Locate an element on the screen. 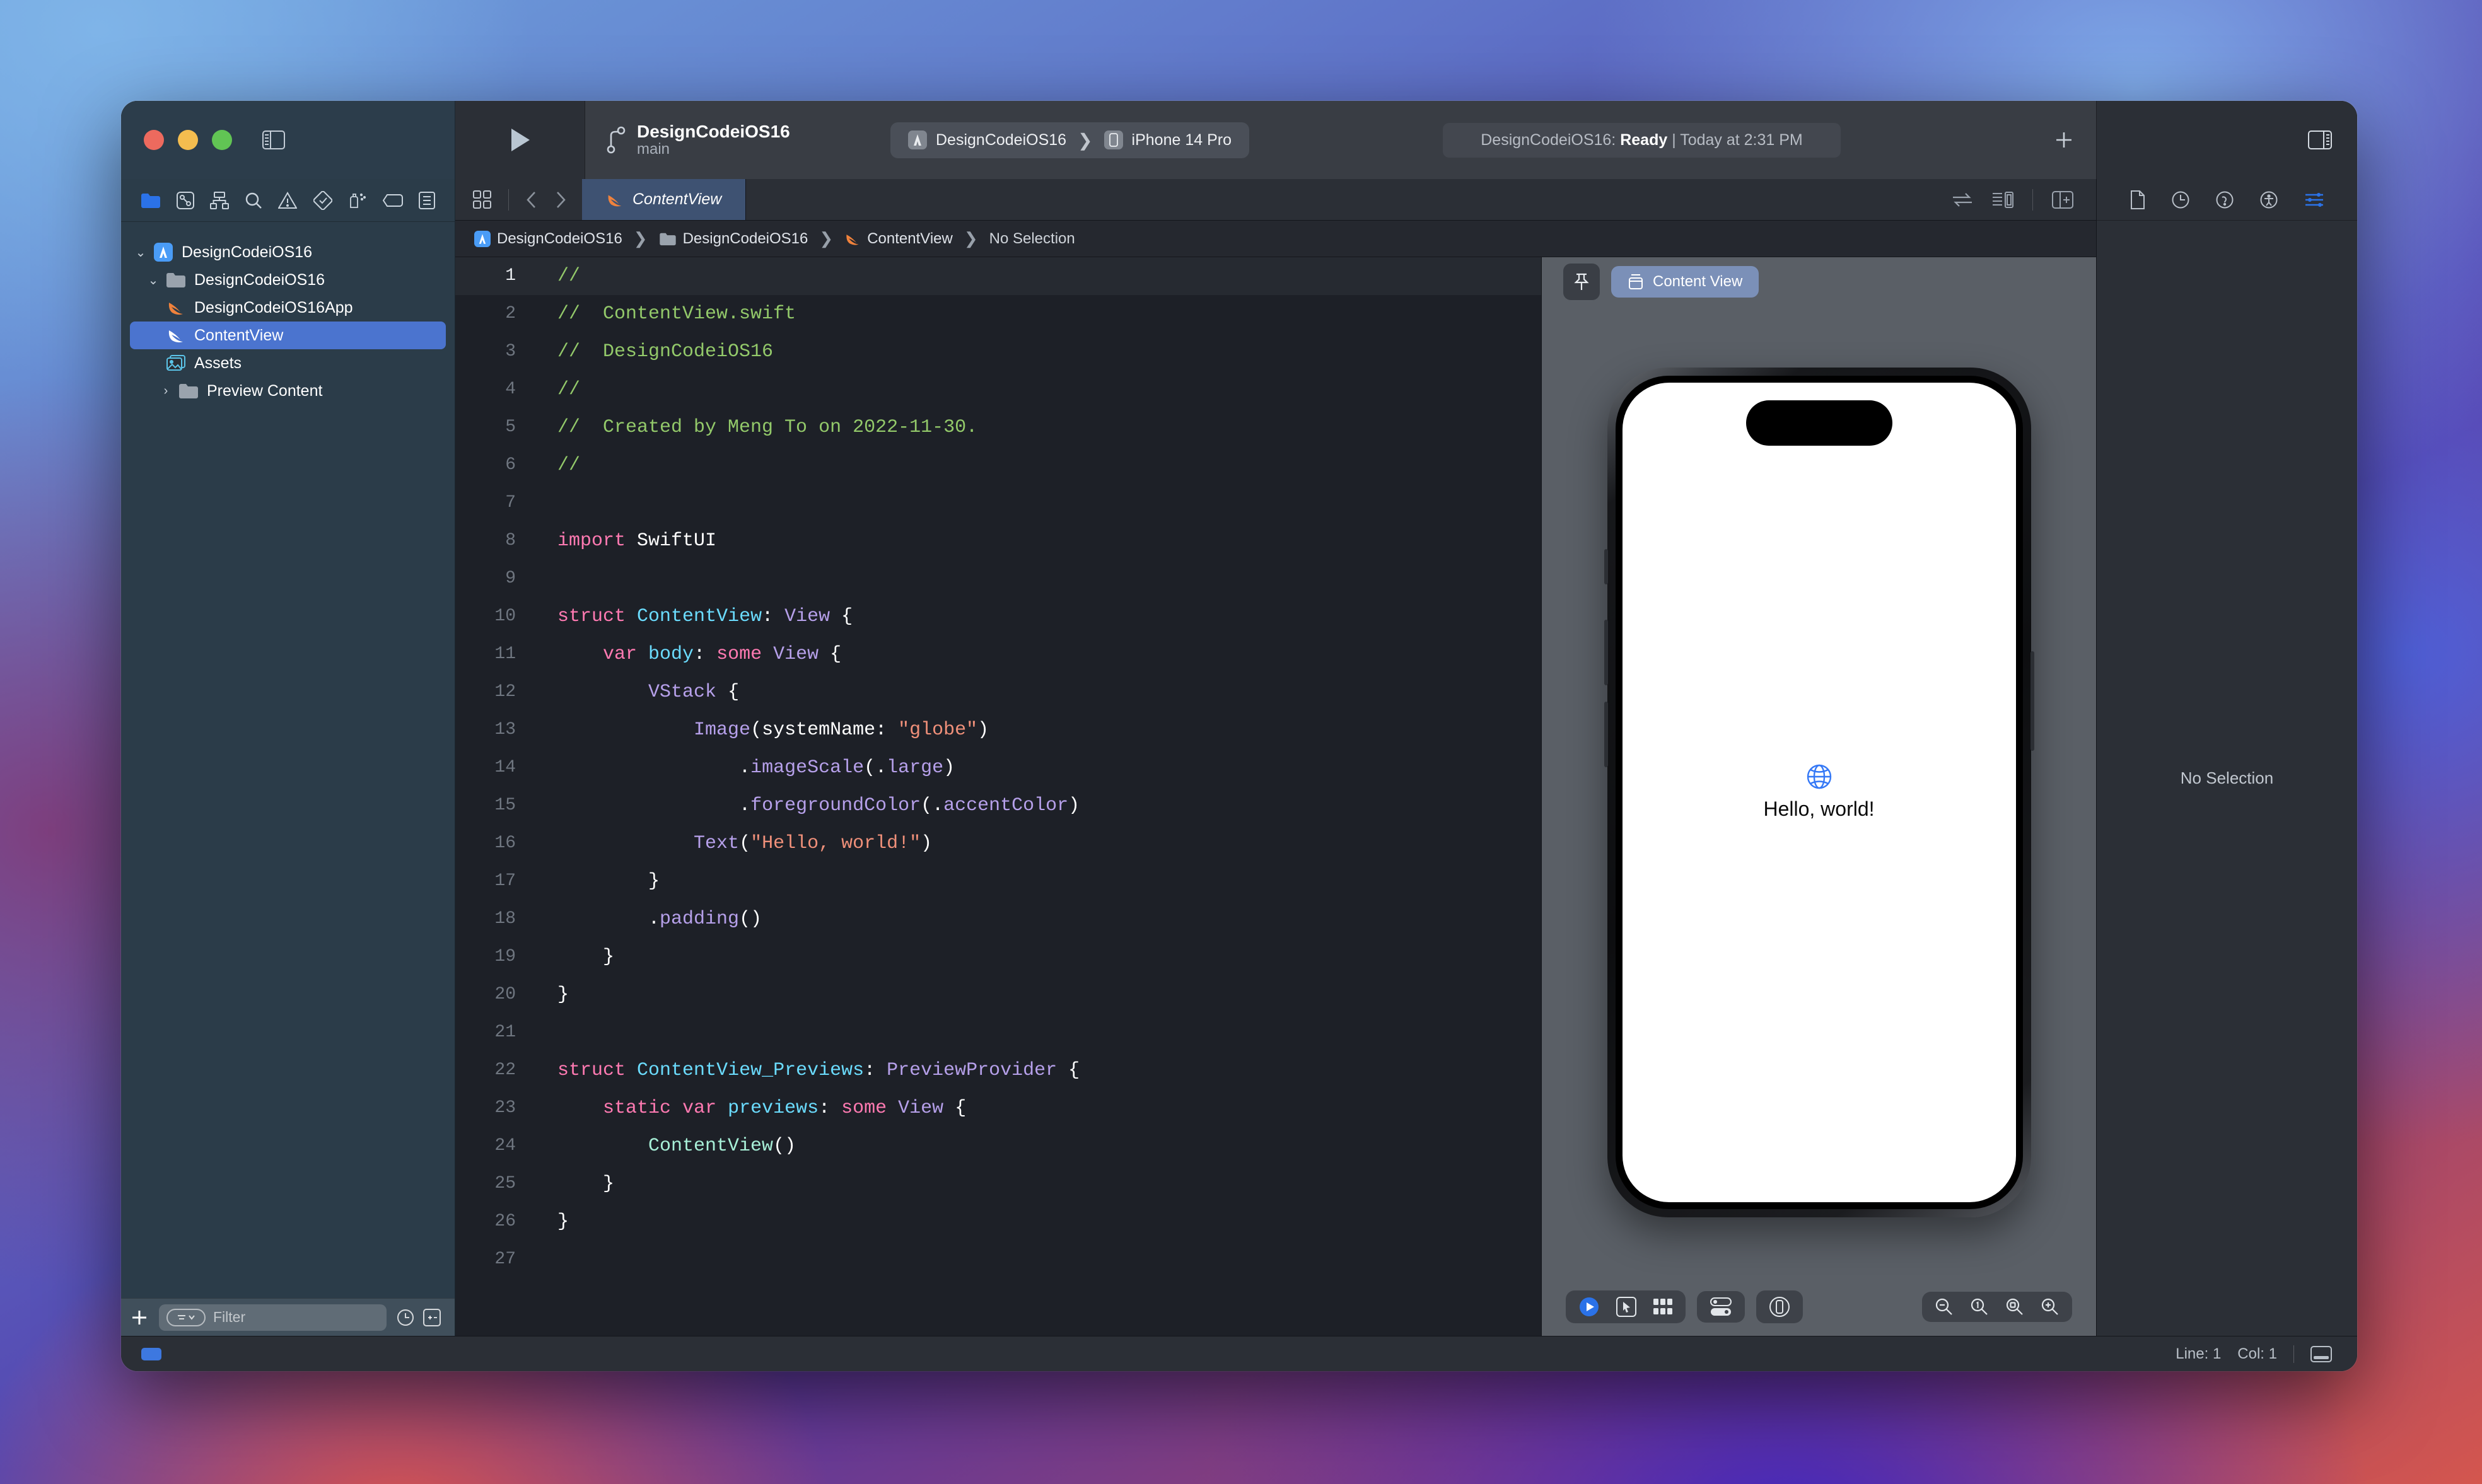  code-line: 10 struct ContentView: View { is located at coordinates (998, 616).